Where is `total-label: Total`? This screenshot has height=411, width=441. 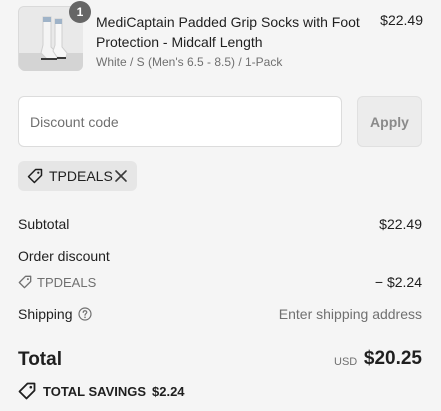 total-label: Total is located at coordinates (40, 359).